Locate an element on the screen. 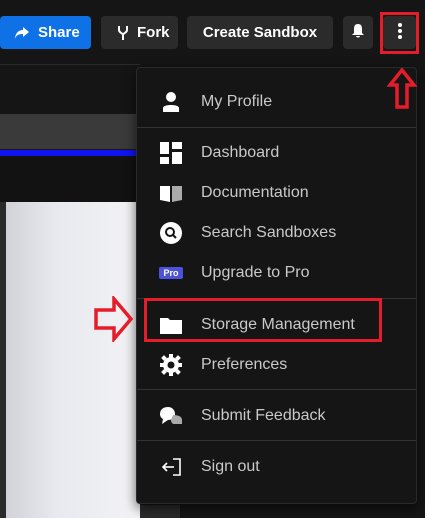 Image resolution: width=425 pixels, height=518 pixels. top-toolbar: Share Fork Create Sandbox is located at coordinates (212, 32).